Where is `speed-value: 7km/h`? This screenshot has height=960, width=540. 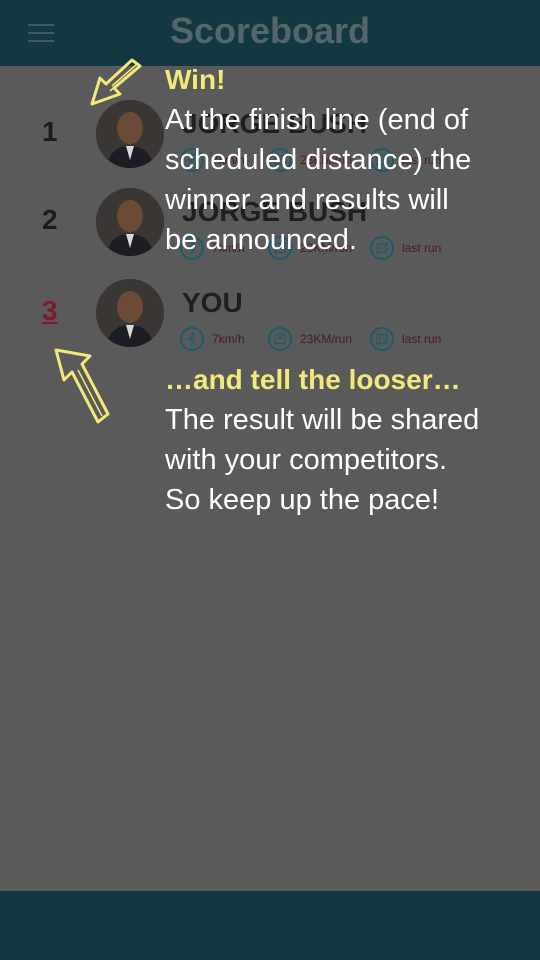
speed-value: 7km/h is located at coordinates (228, 339).